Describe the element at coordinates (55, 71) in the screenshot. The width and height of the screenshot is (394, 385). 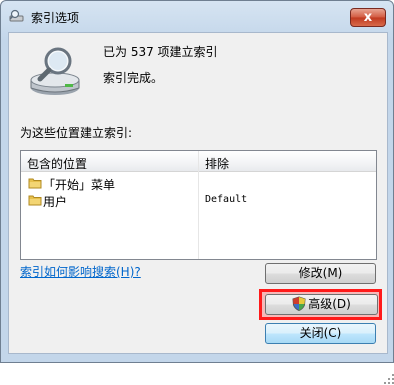
I see `indexing-drive-magnifier-icon` at that location.